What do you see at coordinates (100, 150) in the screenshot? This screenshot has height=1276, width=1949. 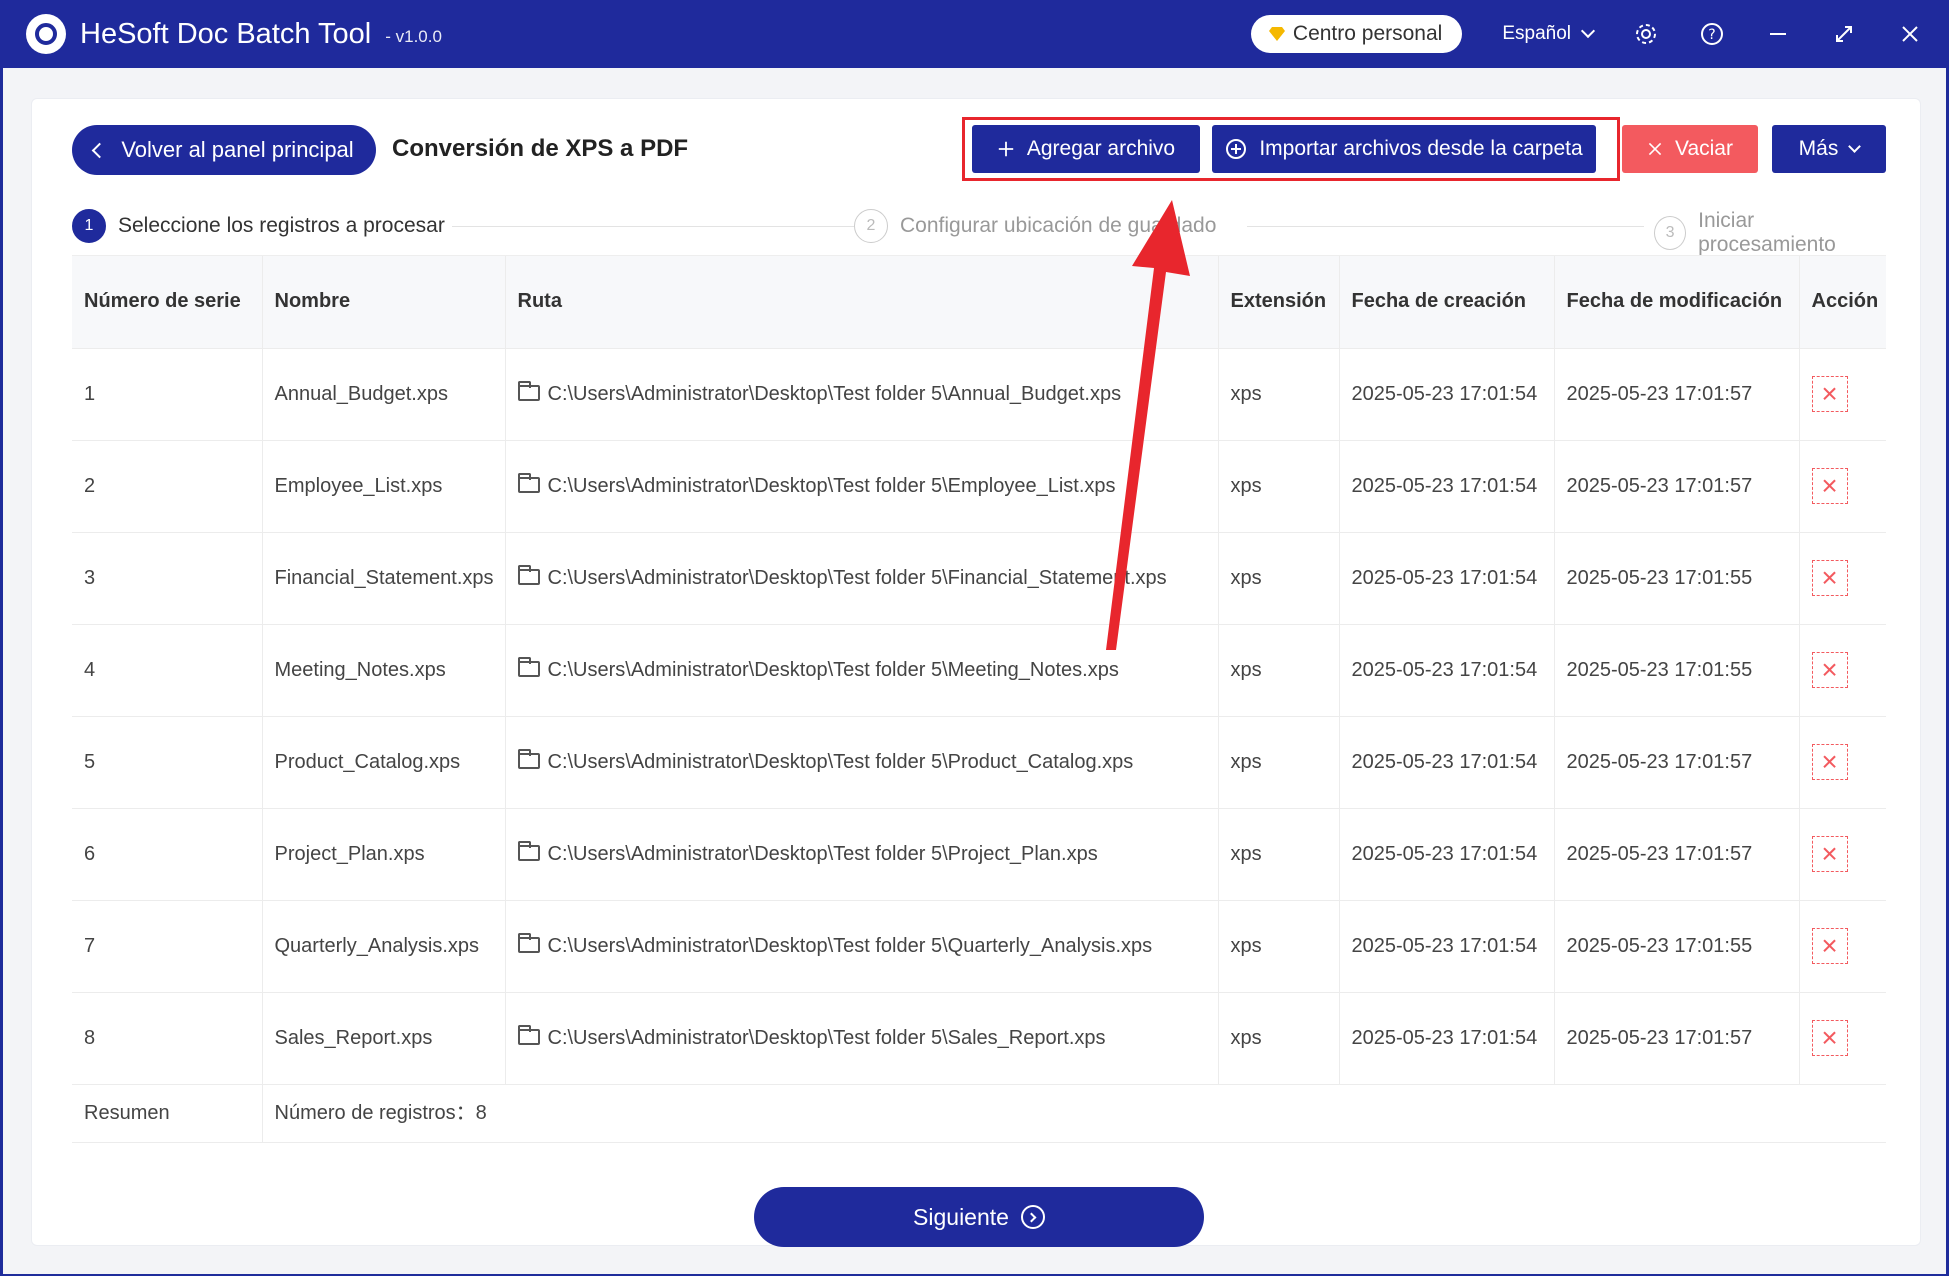 I see `chevron-left-icon` at bounding box center [100, 150].